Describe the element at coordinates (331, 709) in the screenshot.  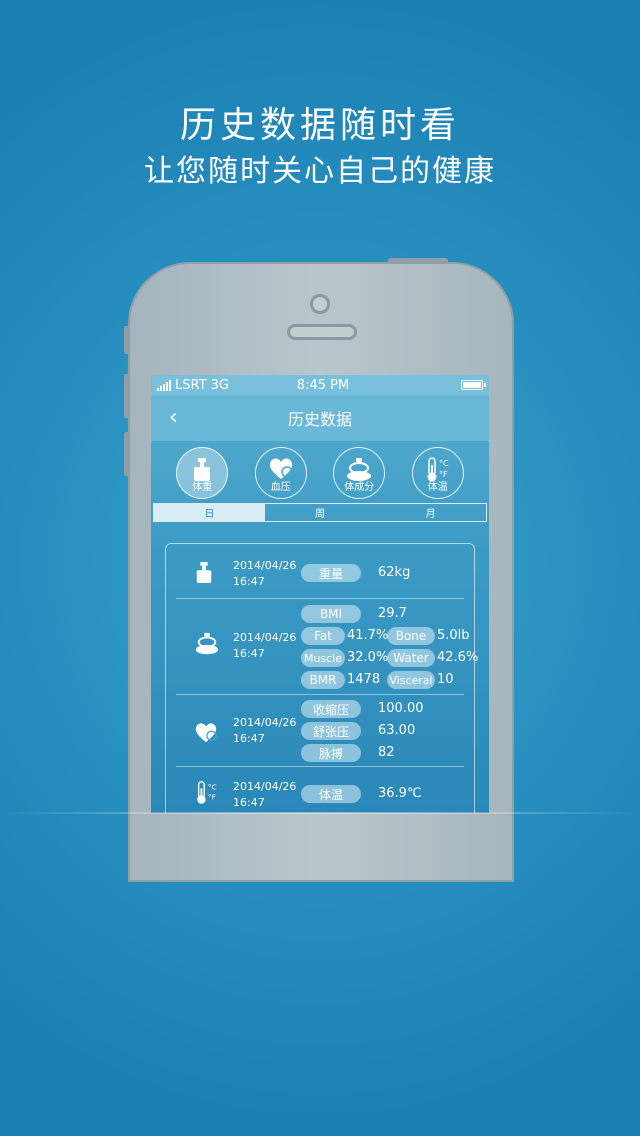
I see `systolic-label: 收缩压` at that location.